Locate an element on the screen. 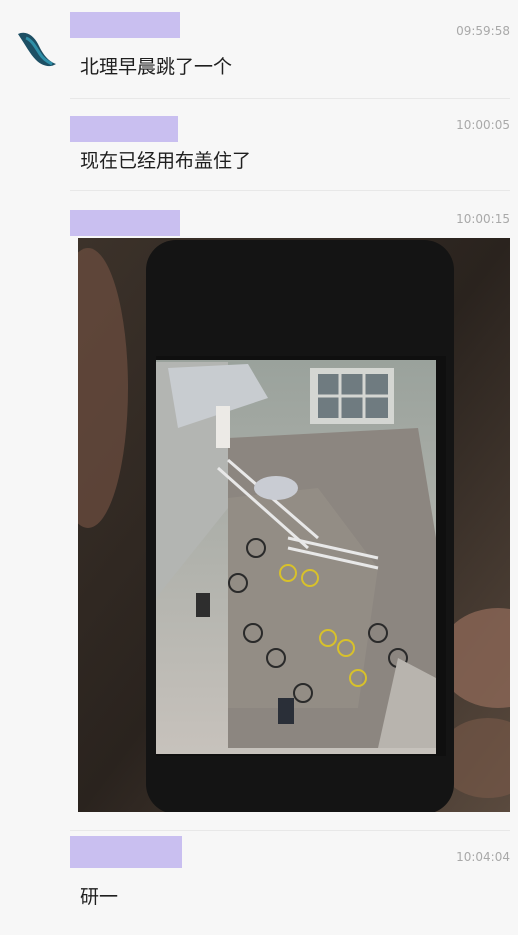 The height and width of the screenshot is (935, 518). message-text: 北理早晨跳了一个 is located at coordinates (156, 67).